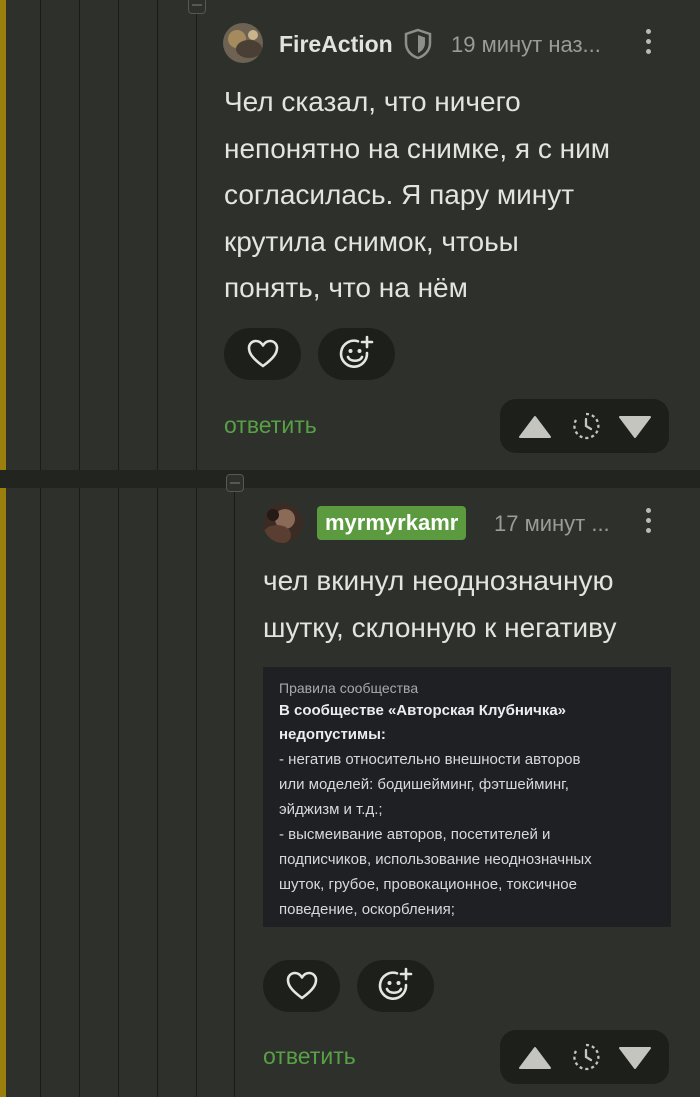 This screenshot has height=1097, width=700. I want to click on rules-line: или моделей: бодишейминг, фэтшейминг,, so click(424, 784).